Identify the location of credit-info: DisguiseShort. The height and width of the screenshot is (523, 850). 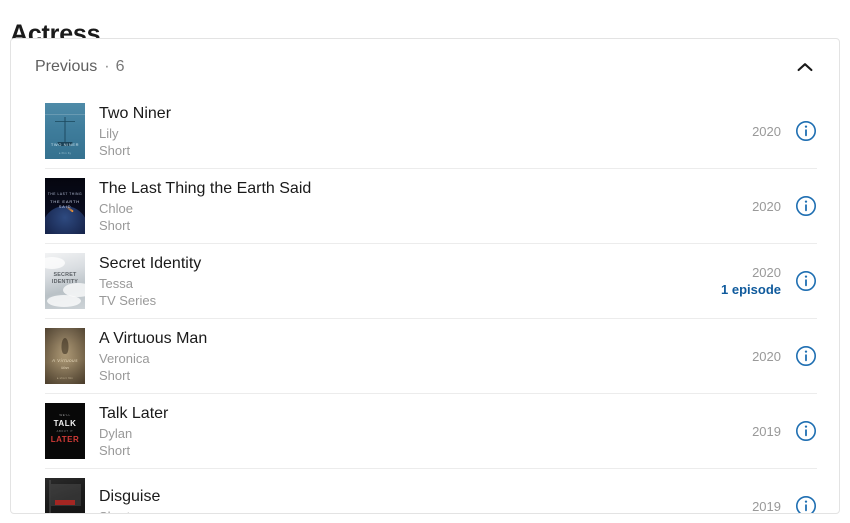
(418, 500).